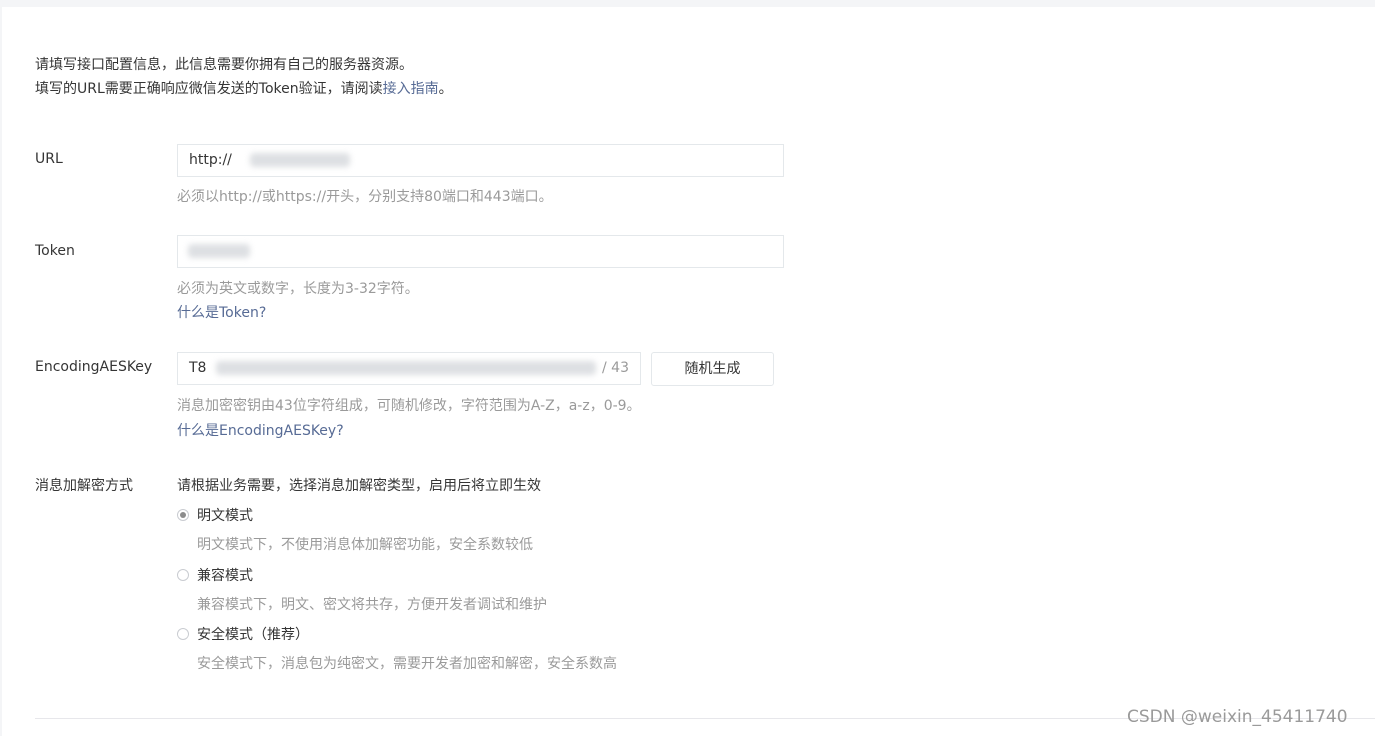 This screenshot has width=1375, height=736. Describe the element at coordinates (407, 664) in the screenshot. I see `secure-mode-desc: 安全模式下，消息包为纯密文，需要开发者加密和解密，安全系数高` at that location.